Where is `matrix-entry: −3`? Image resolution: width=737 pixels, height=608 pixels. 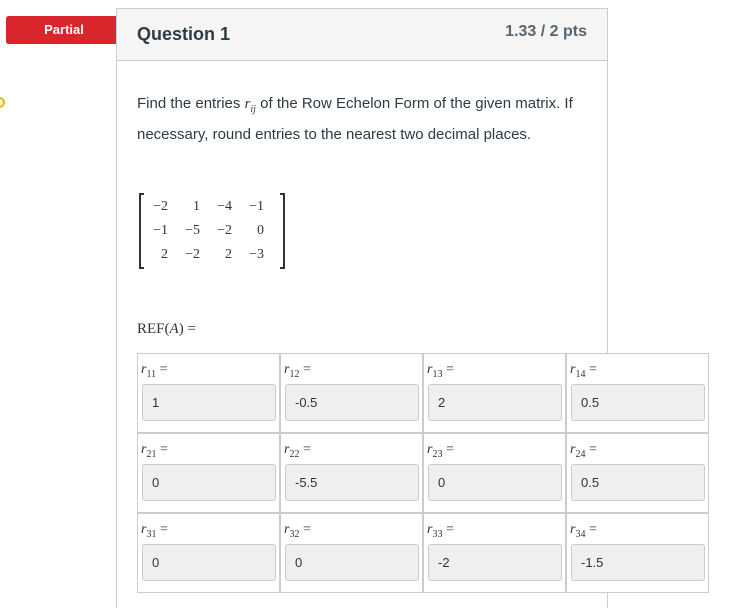
matrix-entry: −3 is located at coordinates (256, 254).